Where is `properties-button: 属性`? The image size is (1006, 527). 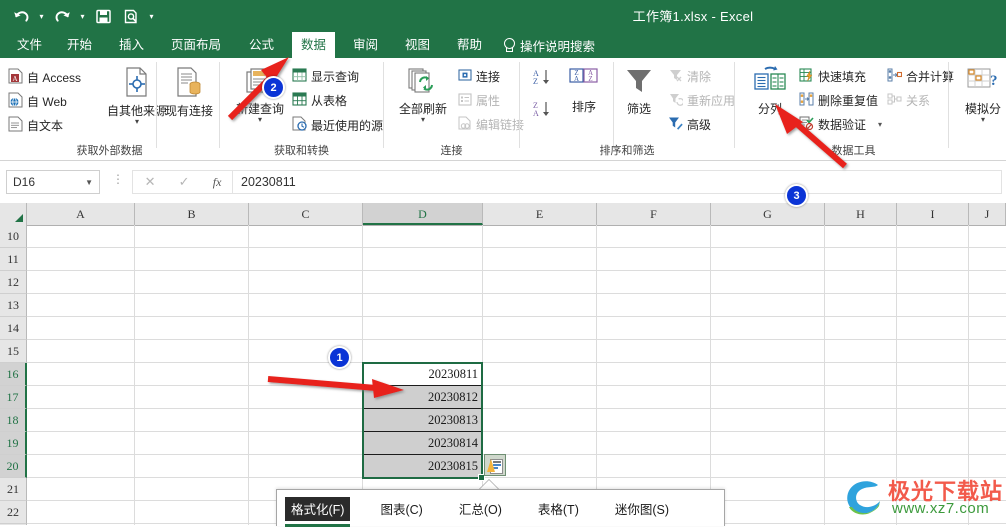 properties-button: 属性 is located at coordinates (479, 100).